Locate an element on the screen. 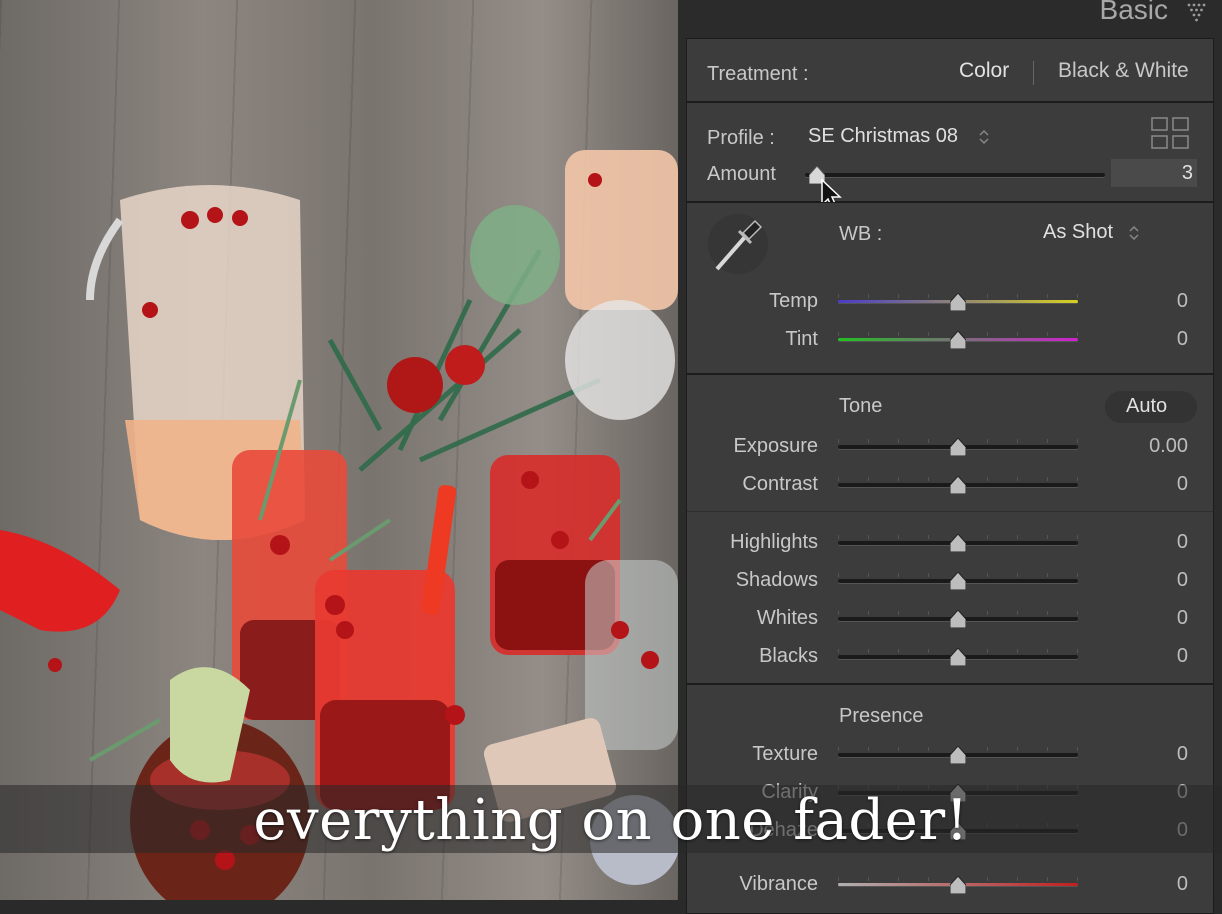  temp-slider-thumb is located at coordinates (958, 302).